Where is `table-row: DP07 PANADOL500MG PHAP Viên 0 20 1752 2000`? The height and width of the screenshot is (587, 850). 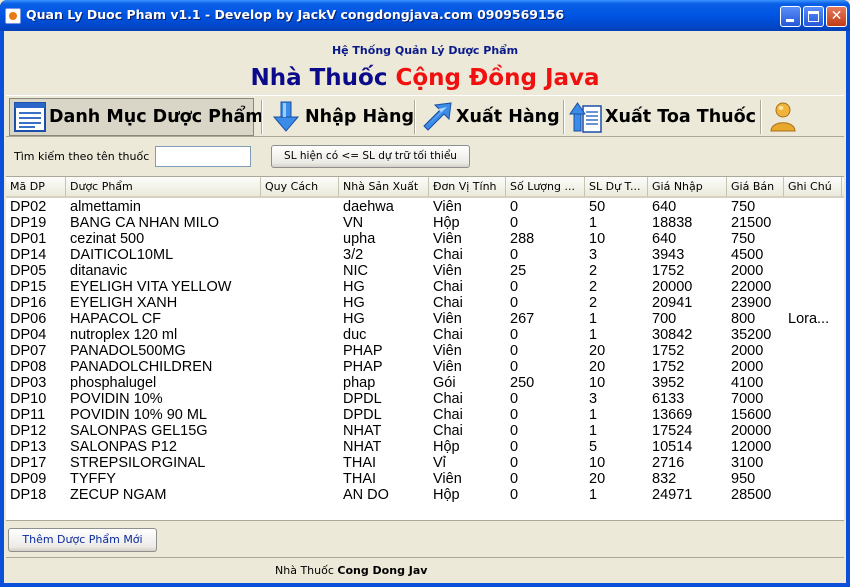
table-row: DP07 PANADOL500MG PHAP Viên 0 20 1752 2000 is located at coordinates (425, 351).